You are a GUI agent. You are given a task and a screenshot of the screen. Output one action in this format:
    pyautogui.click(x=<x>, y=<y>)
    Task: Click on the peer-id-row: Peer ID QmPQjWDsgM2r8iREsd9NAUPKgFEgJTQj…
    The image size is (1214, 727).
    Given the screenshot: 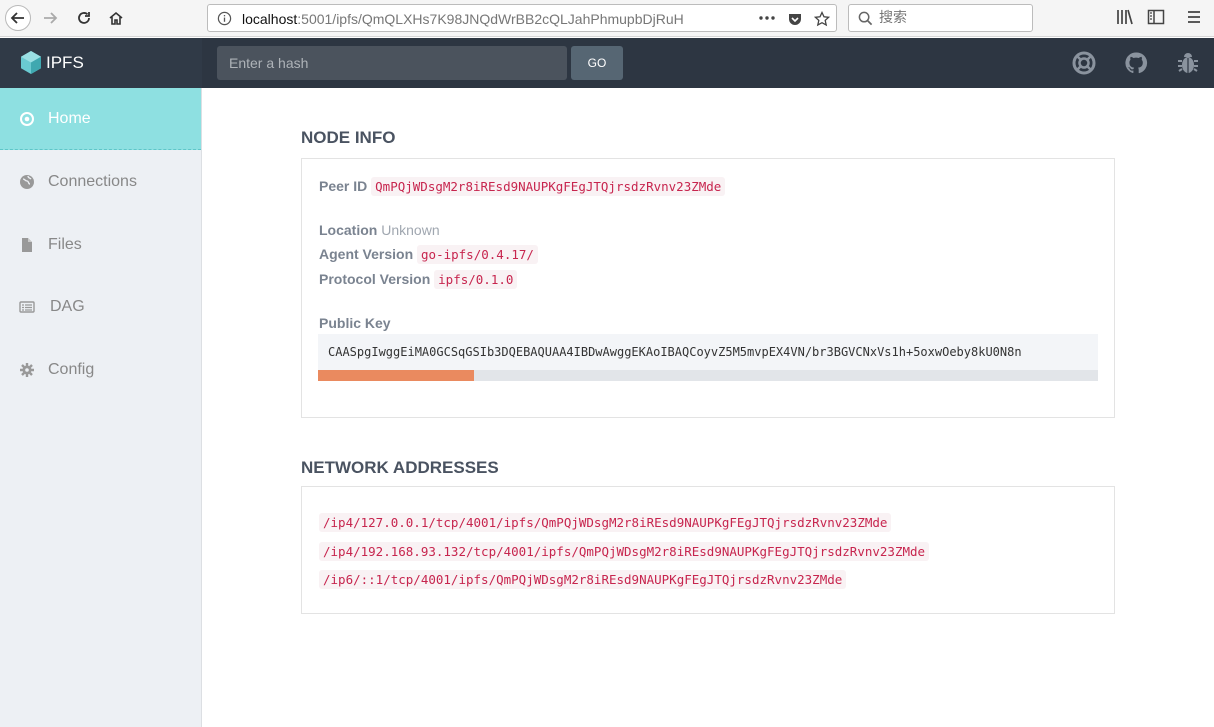 What is the action you would take?
    pyautogui.click(x=522, y=186)
    